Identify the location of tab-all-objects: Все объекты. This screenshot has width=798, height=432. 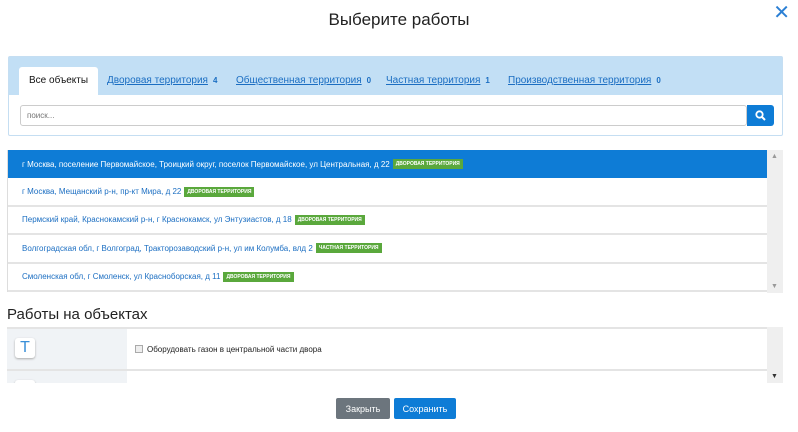
(59, 81).